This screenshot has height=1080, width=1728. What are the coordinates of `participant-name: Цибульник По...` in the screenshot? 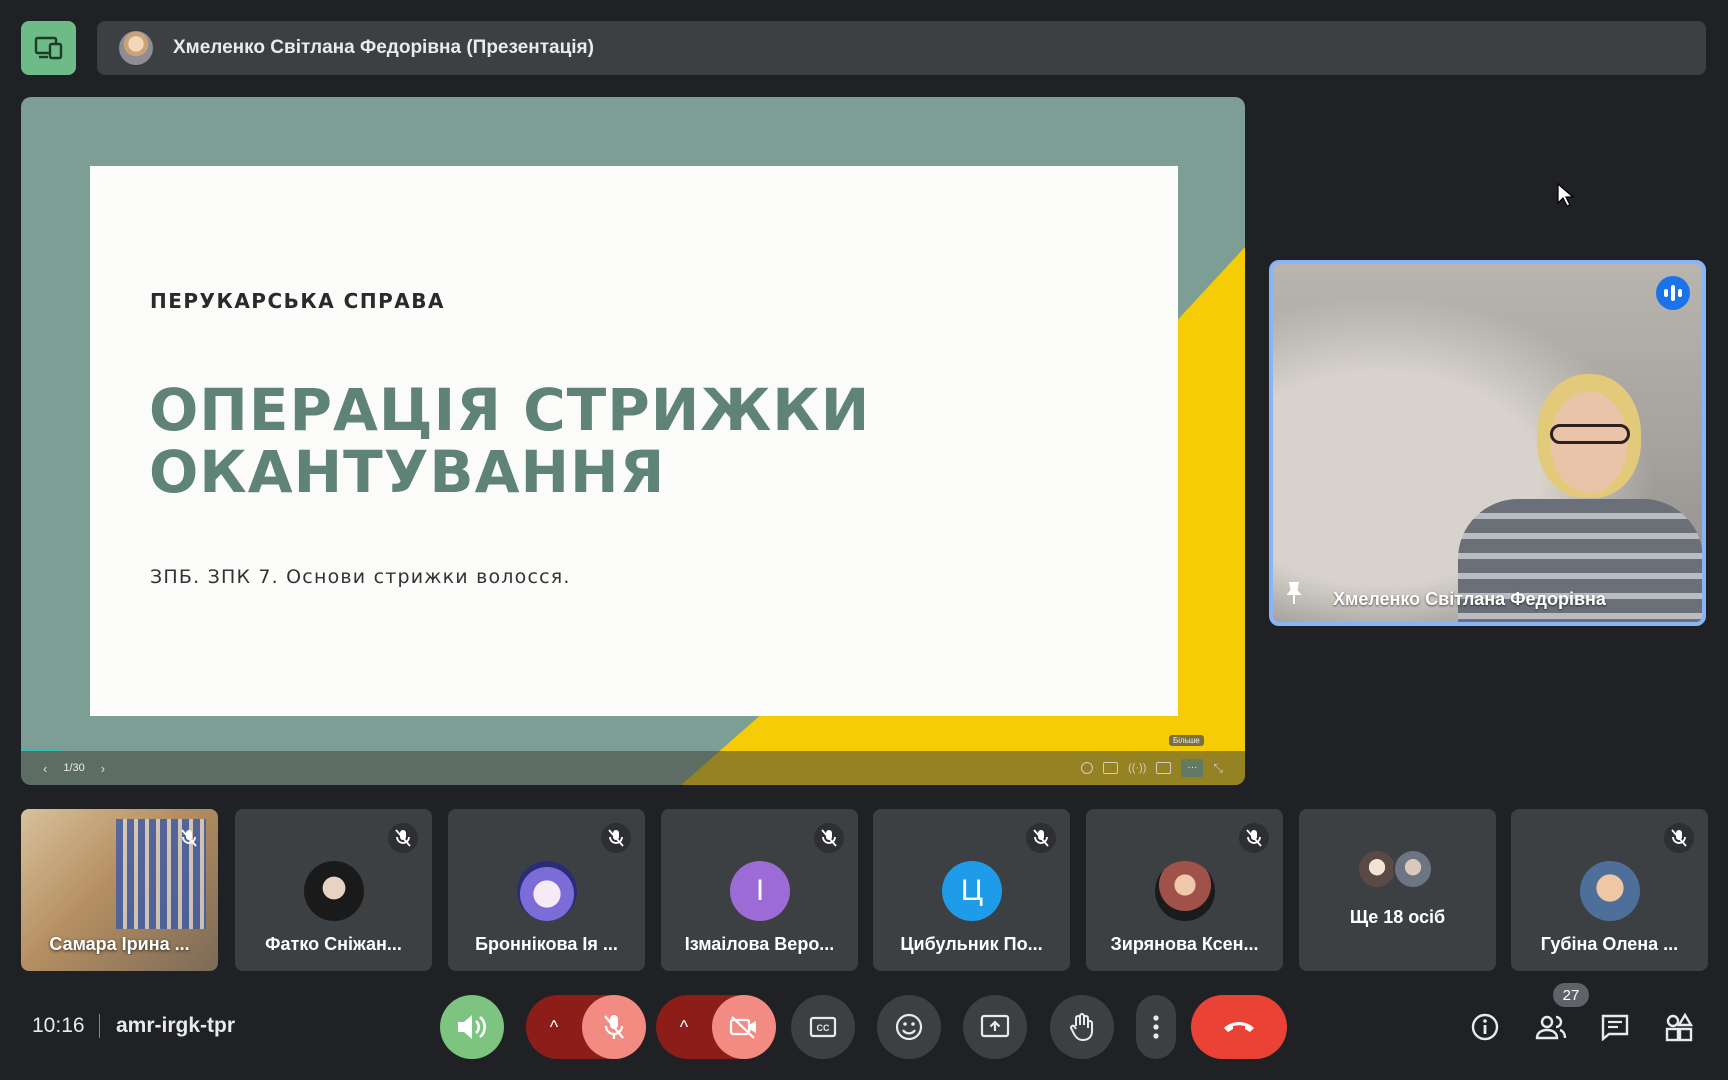 It's located at (971, 944).